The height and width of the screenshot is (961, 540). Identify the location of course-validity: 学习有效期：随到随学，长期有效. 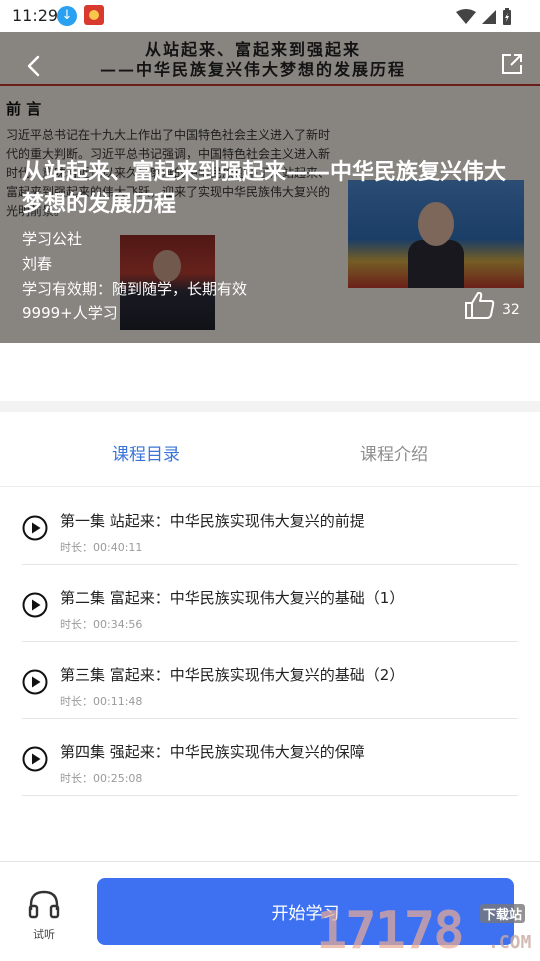
(135, 289).